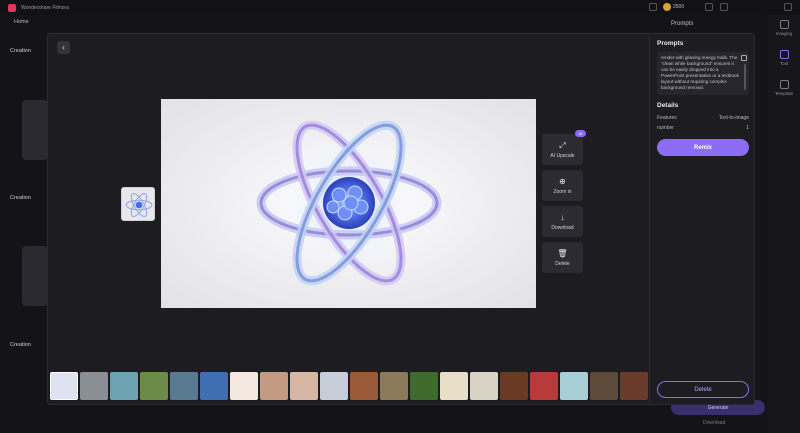 This screenshot has height=433, width=800. Describe the element at coordinates (670, 43) in the screenshot. I see `prompts-title: Prompts` at that location.